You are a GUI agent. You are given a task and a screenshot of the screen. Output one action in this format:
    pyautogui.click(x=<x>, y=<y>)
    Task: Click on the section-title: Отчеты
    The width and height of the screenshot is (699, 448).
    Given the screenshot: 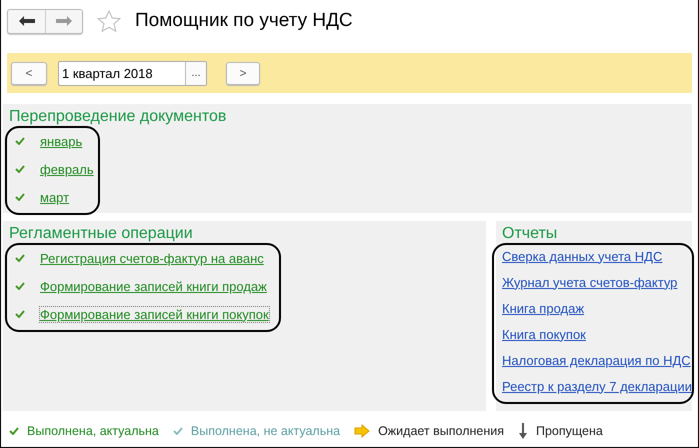 What is the action you would take?
    pyautogui.click(x=529, y=233)
    